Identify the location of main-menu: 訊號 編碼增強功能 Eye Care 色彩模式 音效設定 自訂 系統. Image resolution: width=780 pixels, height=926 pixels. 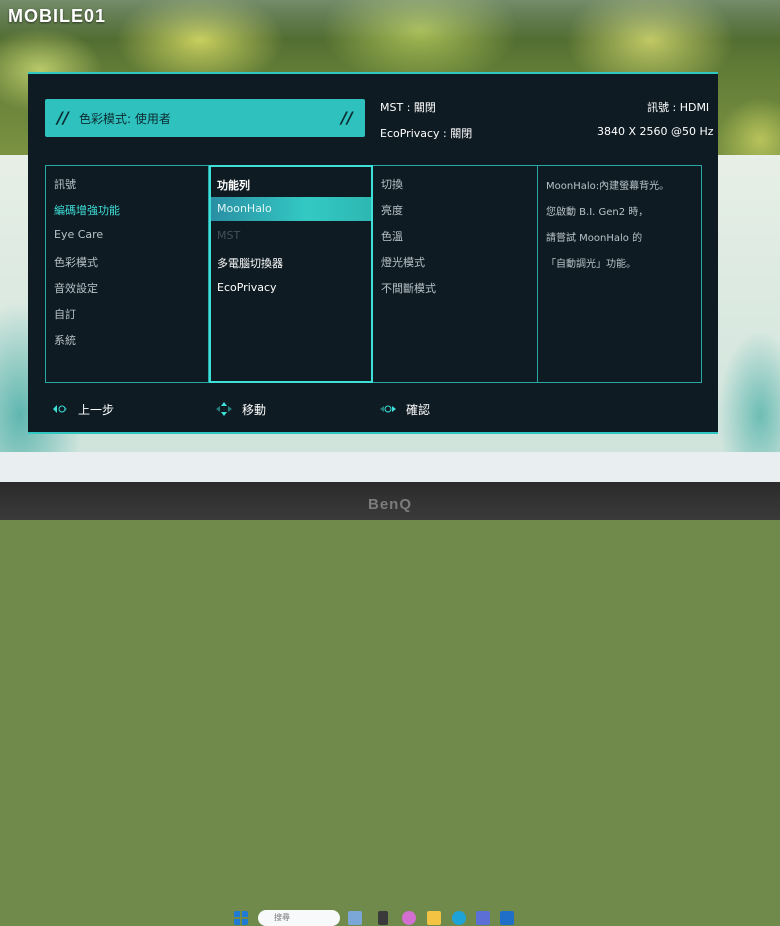
(127, 274).